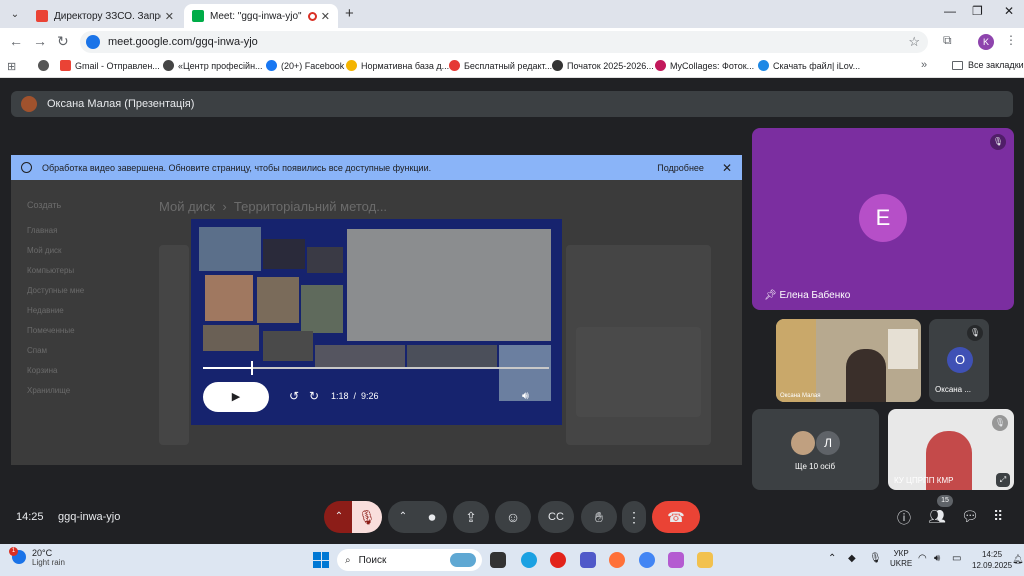 The height and width of the screenshot is (576, 1024). Describe the element at coordinates (647, 560) in the screenshot. I see `chrome-icon` at that location.